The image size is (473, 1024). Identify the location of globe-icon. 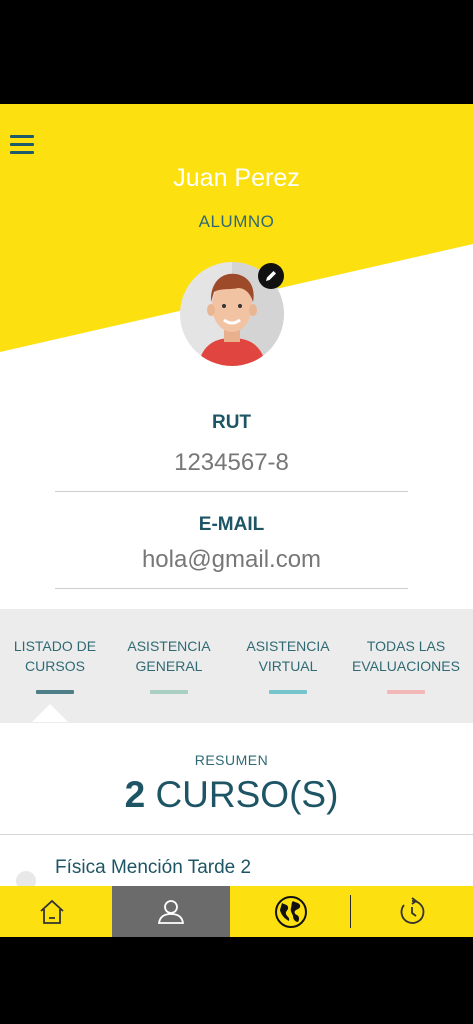
(291, 911).